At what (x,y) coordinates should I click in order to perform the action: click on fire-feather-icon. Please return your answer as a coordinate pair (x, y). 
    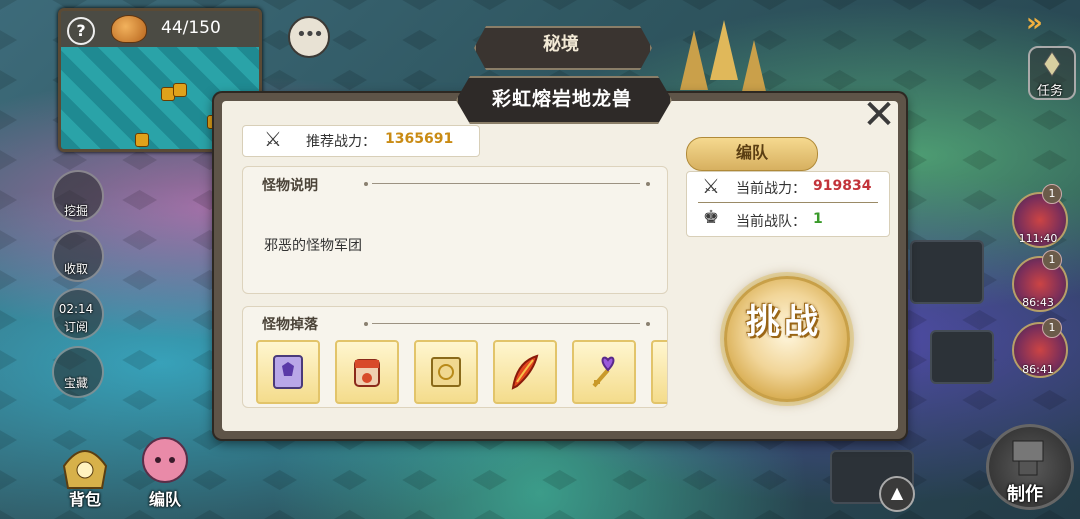
    Looking at the image, I should click on (525, 372).